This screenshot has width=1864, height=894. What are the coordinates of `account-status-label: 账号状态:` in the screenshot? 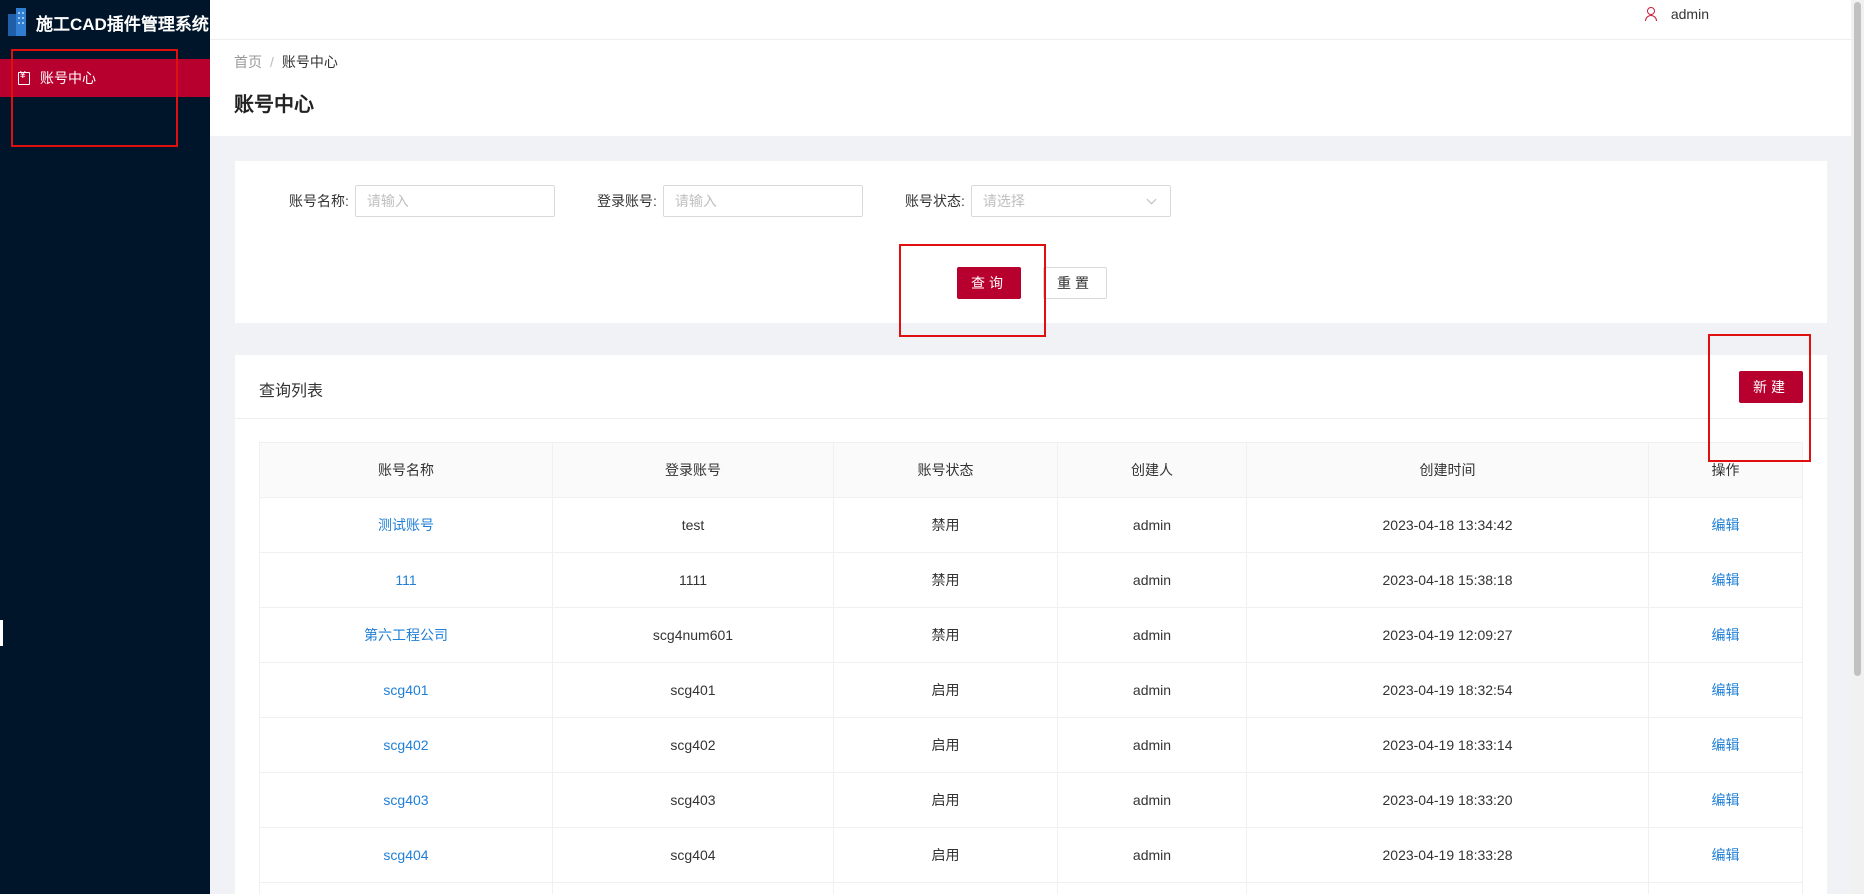 It's located at (935, 201).